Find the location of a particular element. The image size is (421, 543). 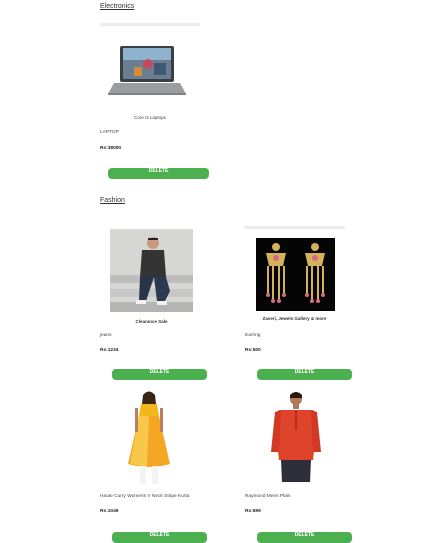

product-name: Earring is located at coordinates (253, 335).